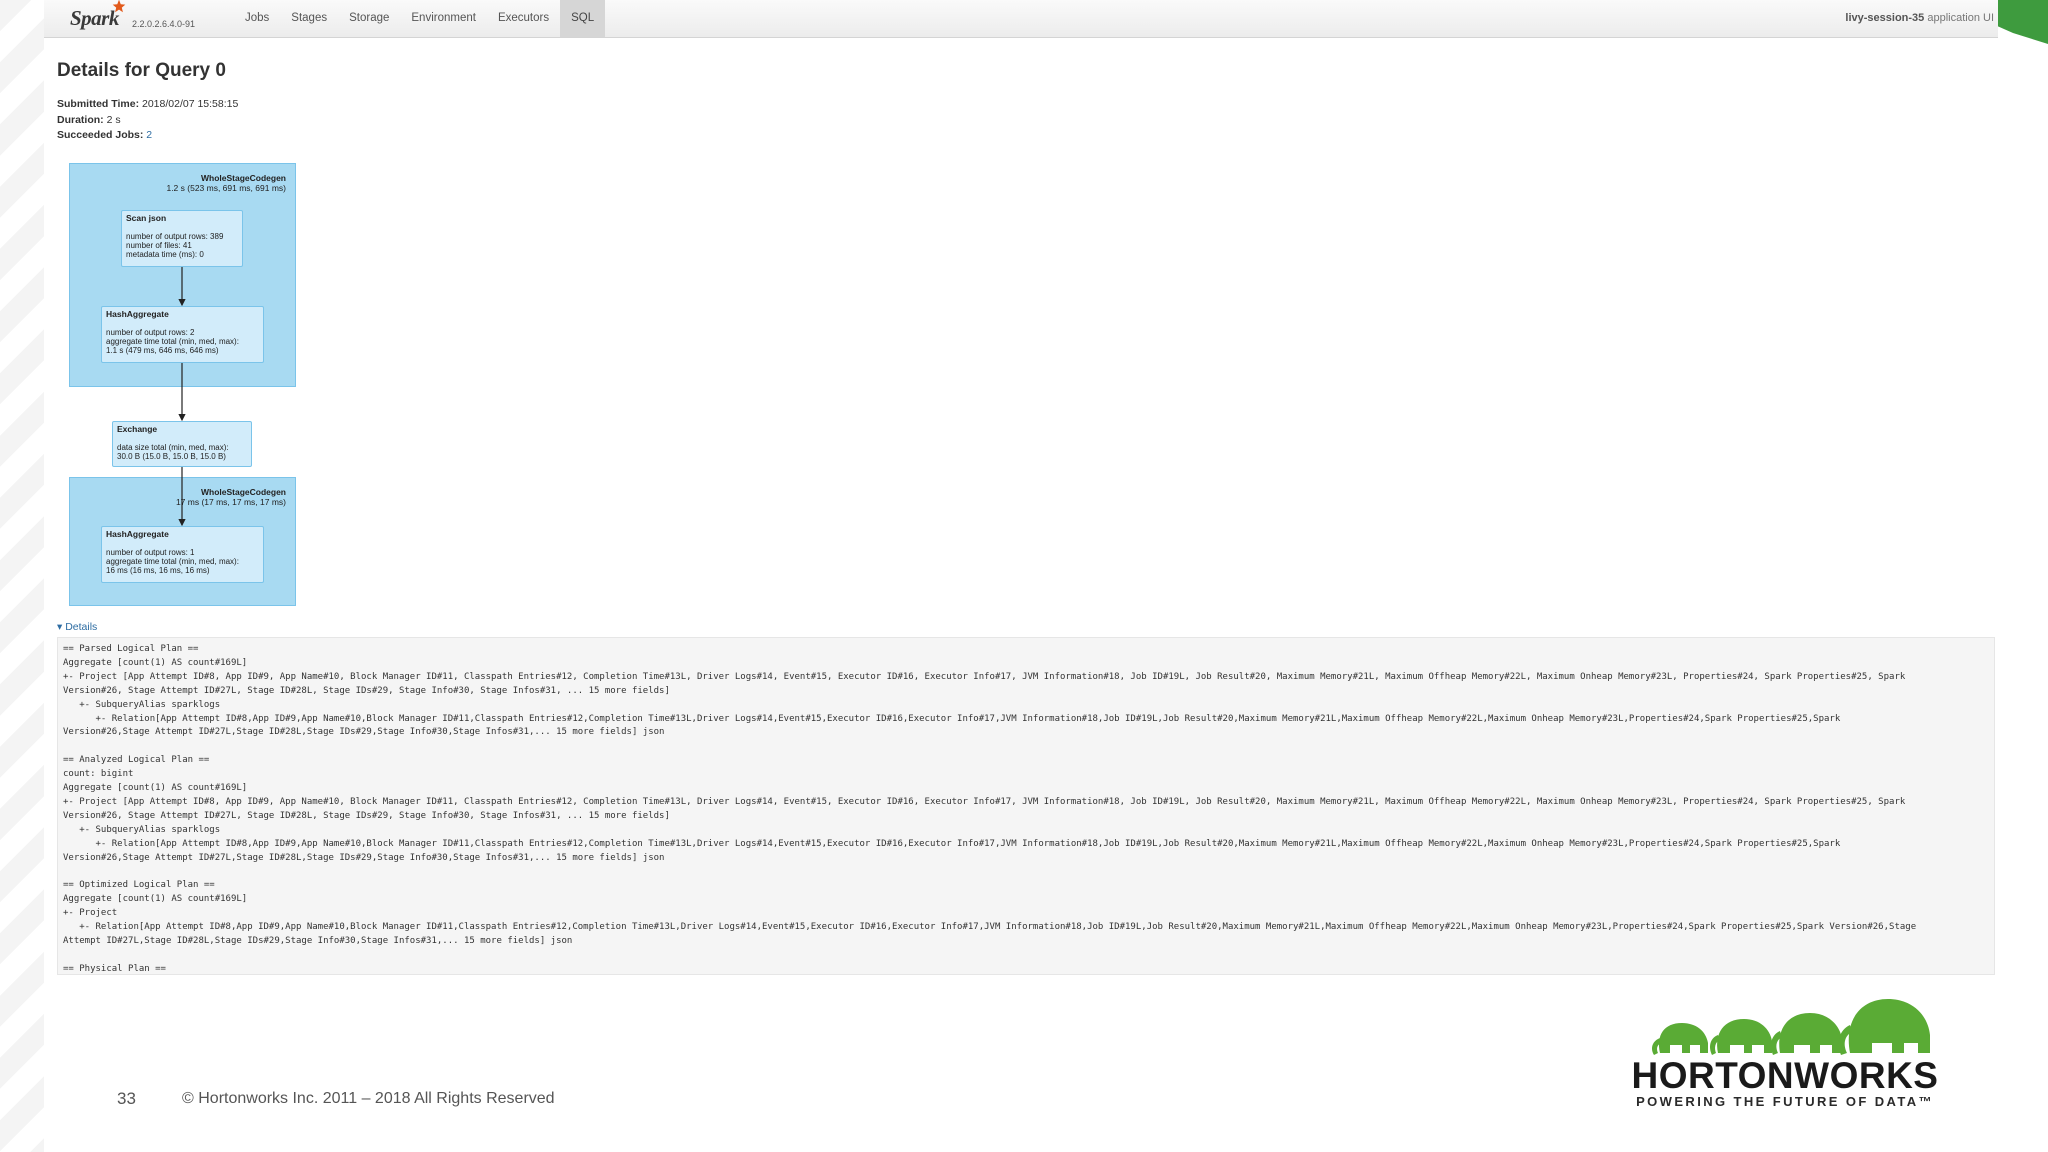 The image size is (2048, 1152). I want to click on node-hash1-metric: 1.1 s (479 ms, 646 ms, 646 ms), so click(162, 350).